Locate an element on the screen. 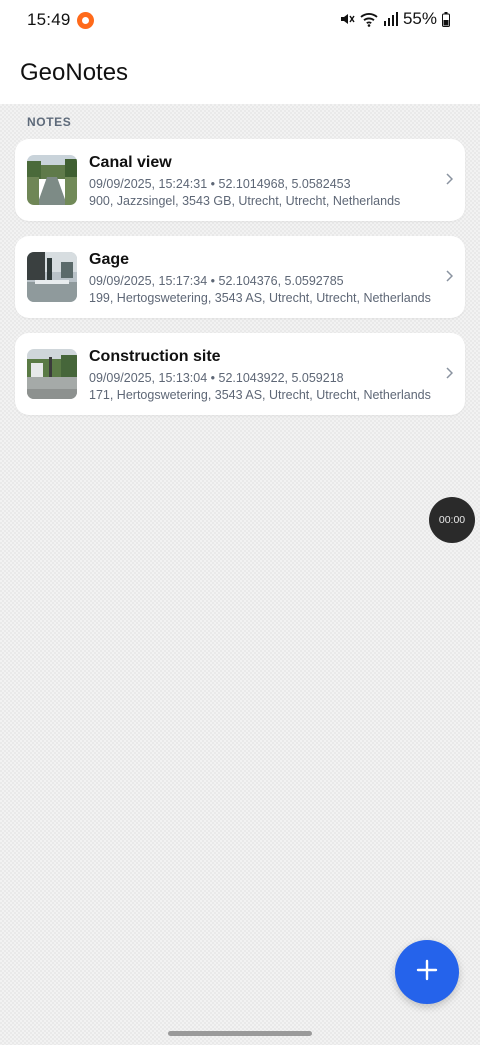 The image size is (480, 1045). note-title: Construction site is located at coordinates (155, 356).